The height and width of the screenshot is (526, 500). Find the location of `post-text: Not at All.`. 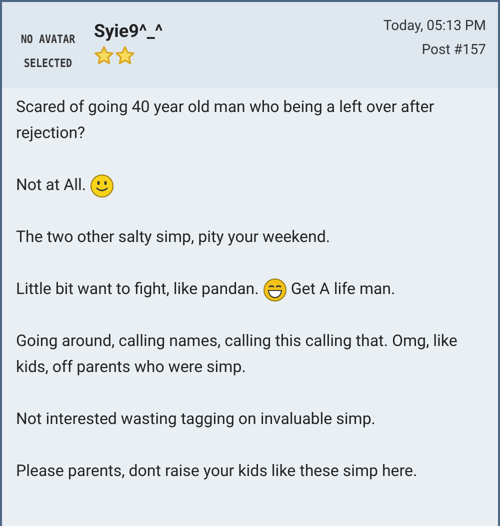

post-text: Not at All. is located at coordinates (51, 184).